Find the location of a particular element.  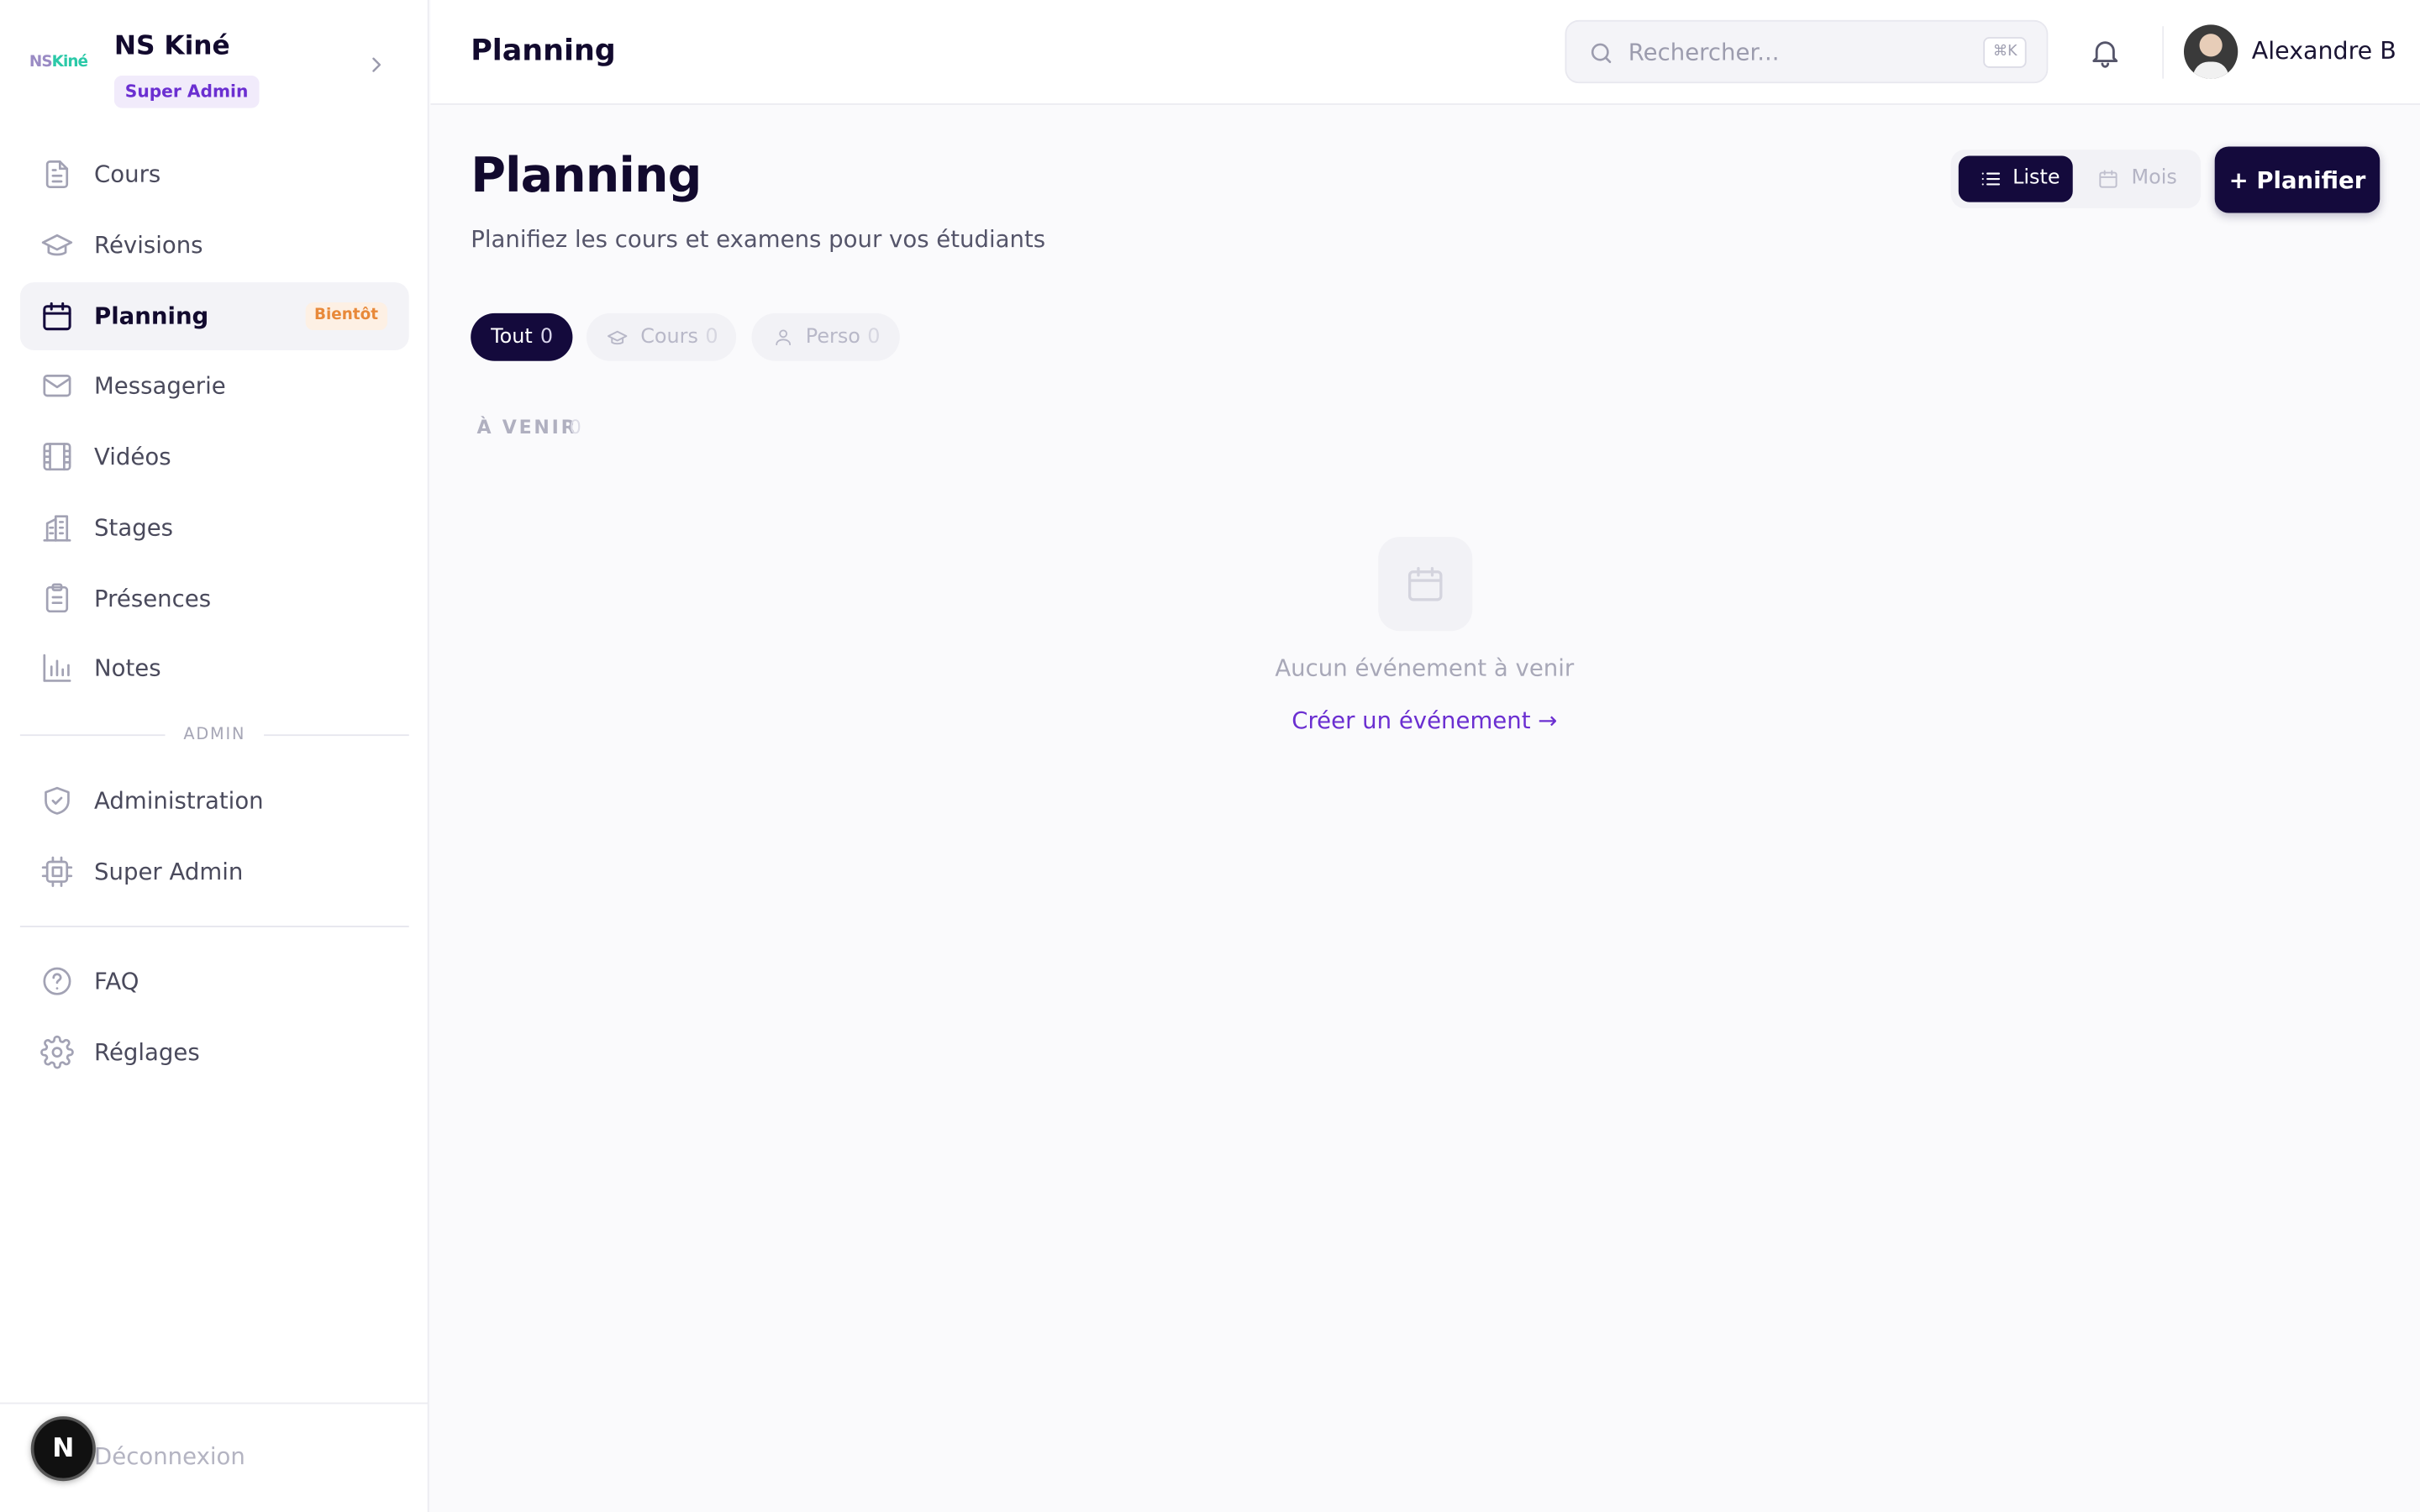

upcoming-section-label: À VENIR is located at coordinates (527, 427).